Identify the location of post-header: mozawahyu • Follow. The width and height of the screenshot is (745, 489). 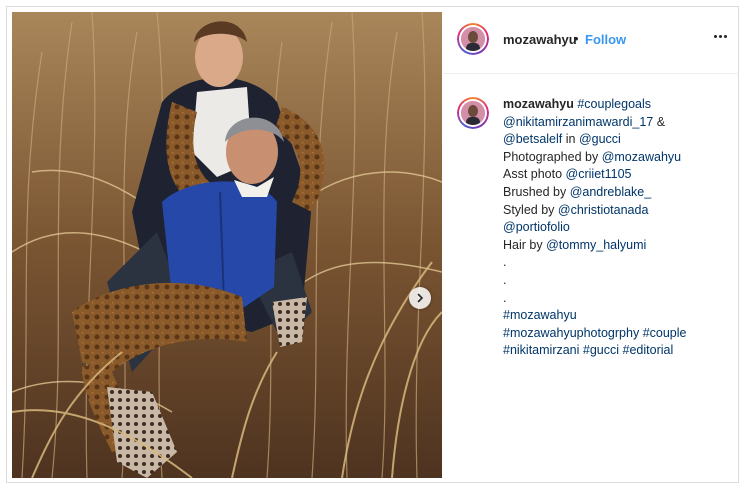
(590, 40).